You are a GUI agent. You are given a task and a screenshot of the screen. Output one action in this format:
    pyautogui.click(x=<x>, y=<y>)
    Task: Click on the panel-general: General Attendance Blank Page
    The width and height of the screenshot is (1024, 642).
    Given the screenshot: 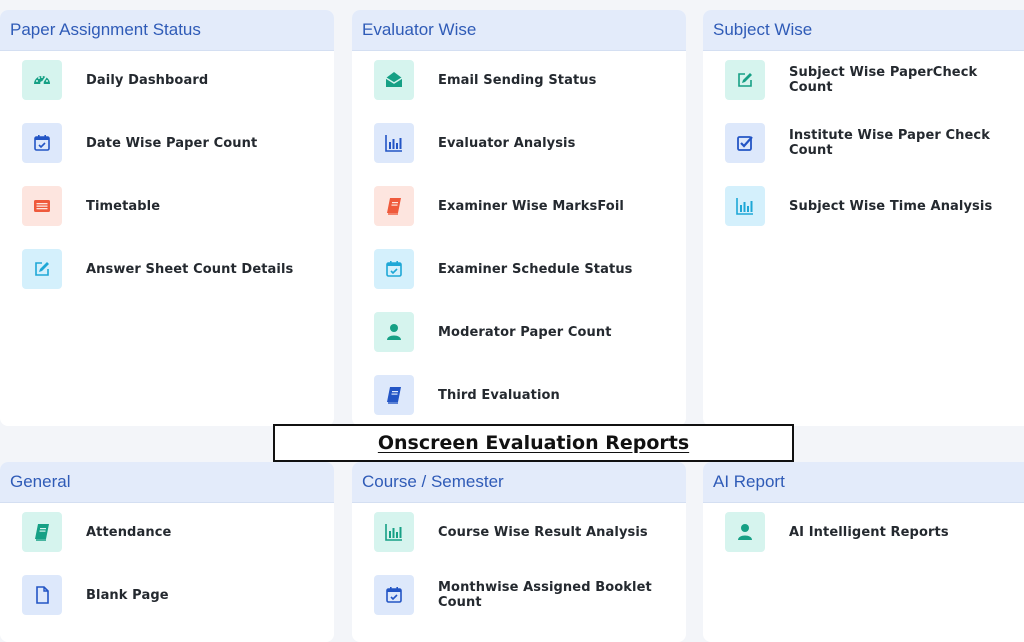 What is the action you would take?
    pyautogui.click(x=167, y=552)
    